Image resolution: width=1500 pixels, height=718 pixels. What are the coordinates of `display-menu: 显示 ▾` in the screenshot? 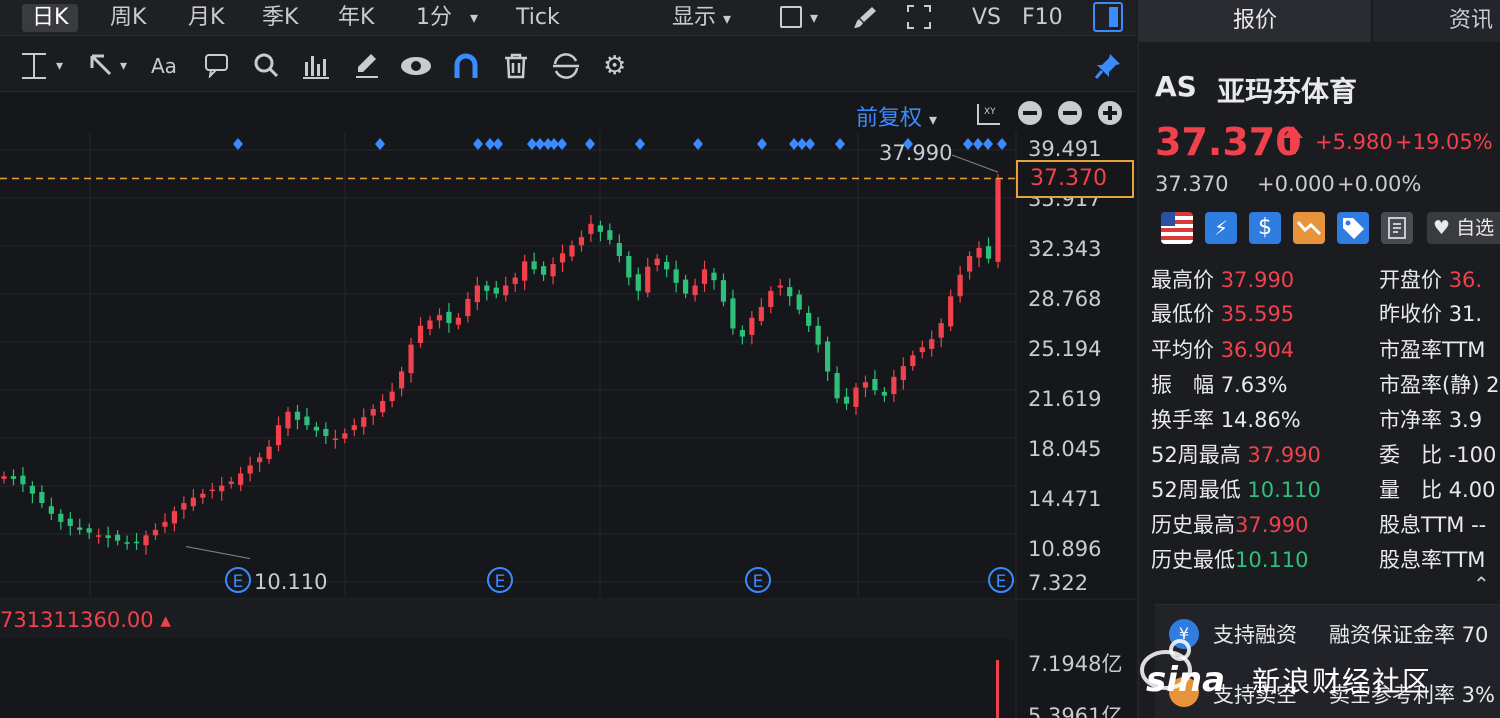 It's located at (701, 18).